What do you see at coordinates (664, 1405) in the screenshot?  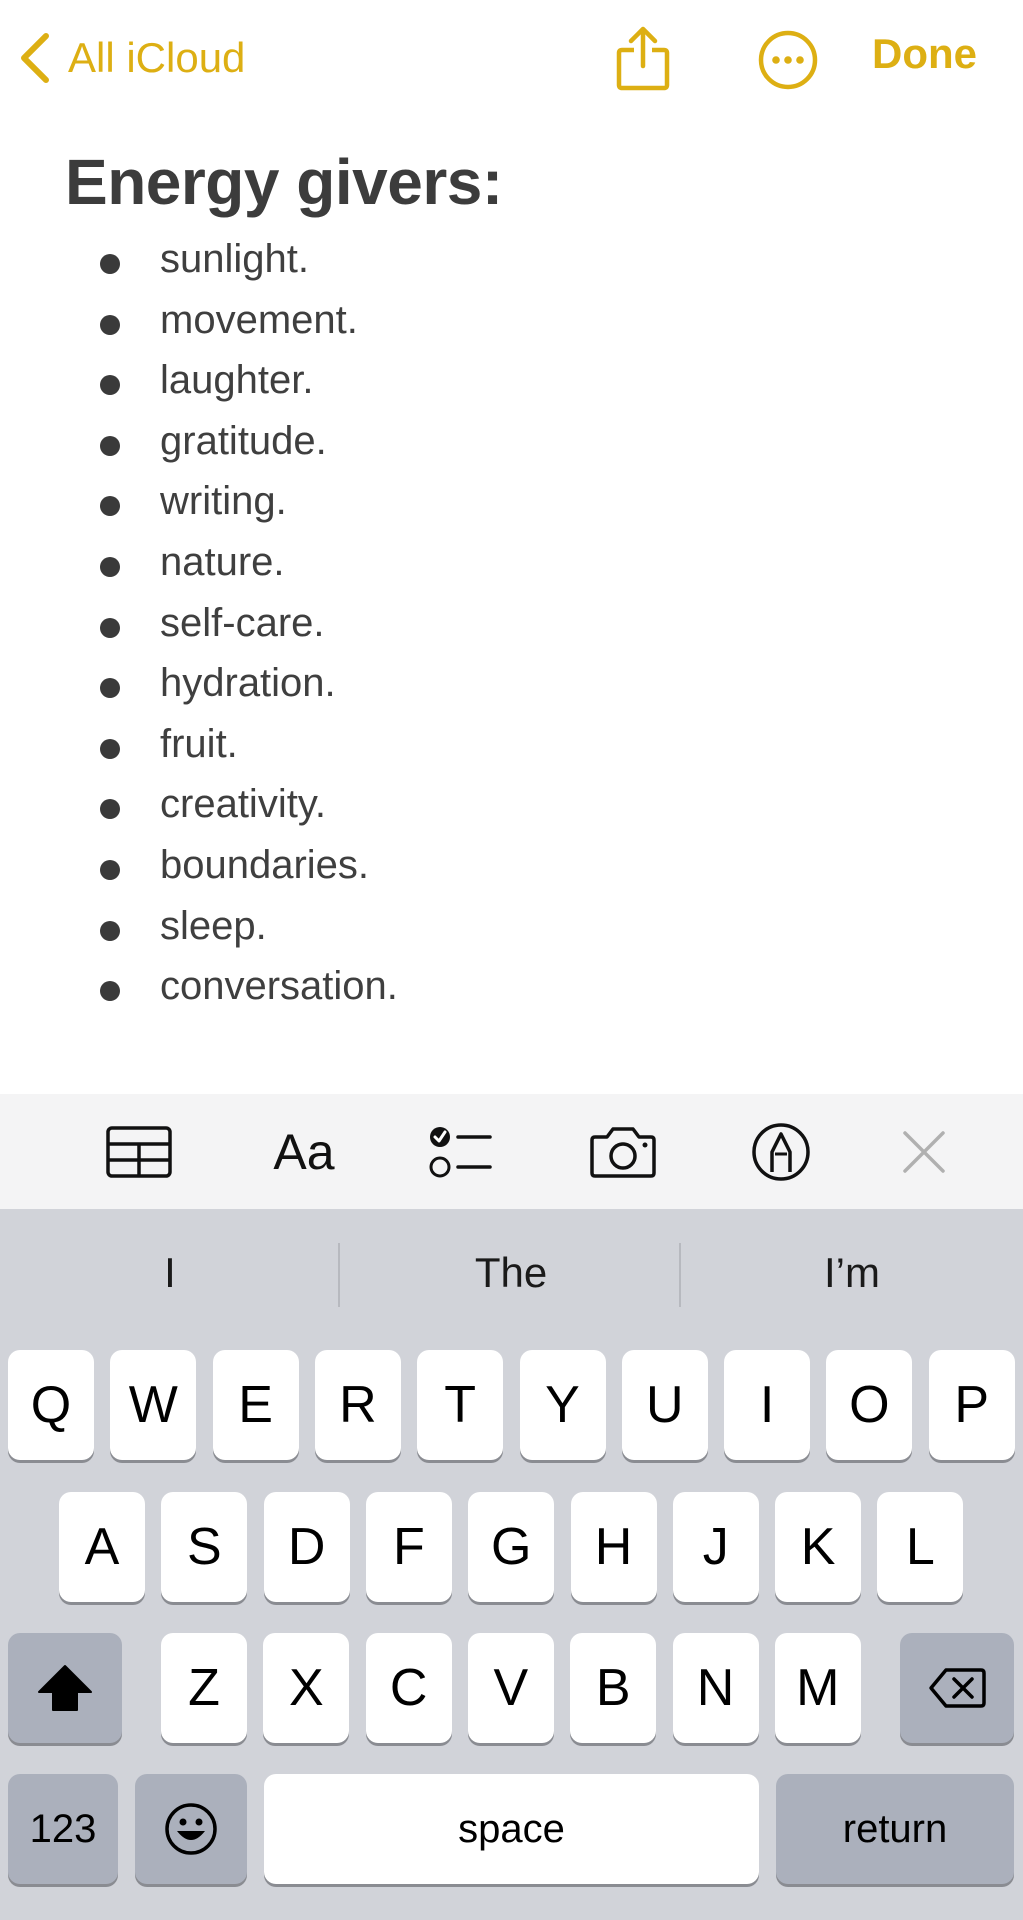 I see `key-u: U` at bounding box center [664, 1405].